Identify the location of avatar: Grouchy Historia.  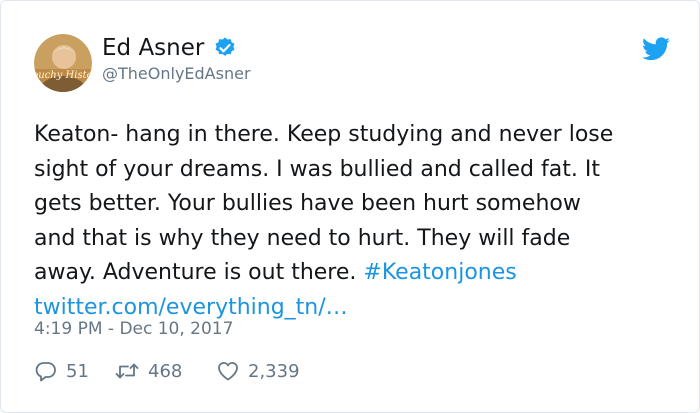
(63, 63).